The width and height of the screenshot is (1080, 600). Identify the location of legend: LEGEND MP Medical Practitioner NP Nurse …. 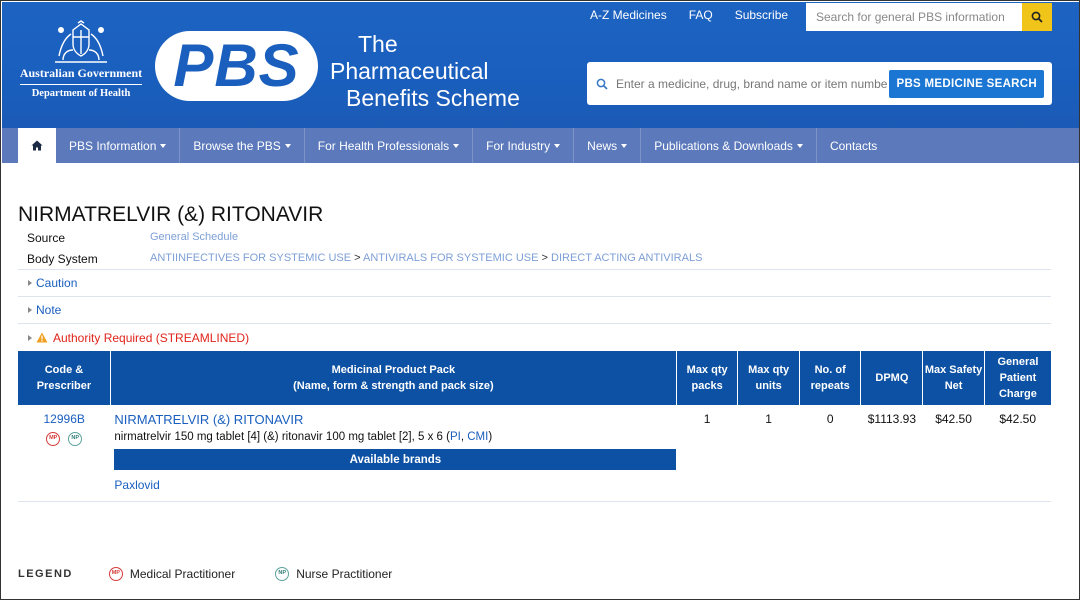
(225, 574).